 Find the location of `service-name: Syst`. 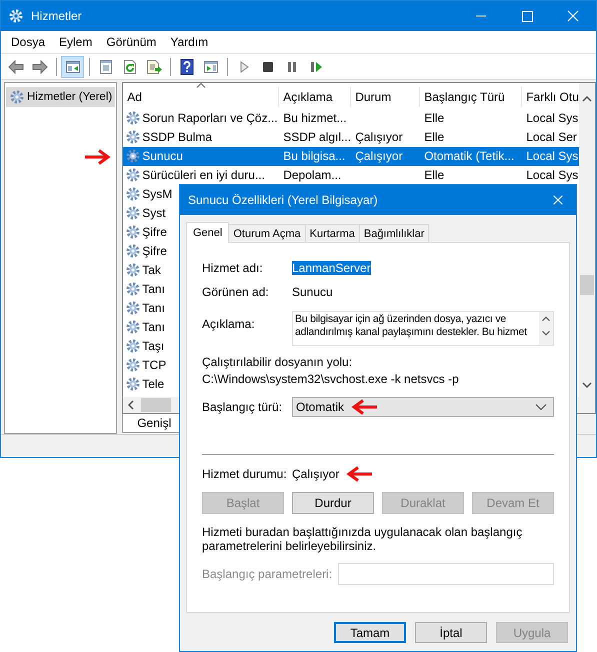

service-name: Syst is located at coordinates (154, 213).